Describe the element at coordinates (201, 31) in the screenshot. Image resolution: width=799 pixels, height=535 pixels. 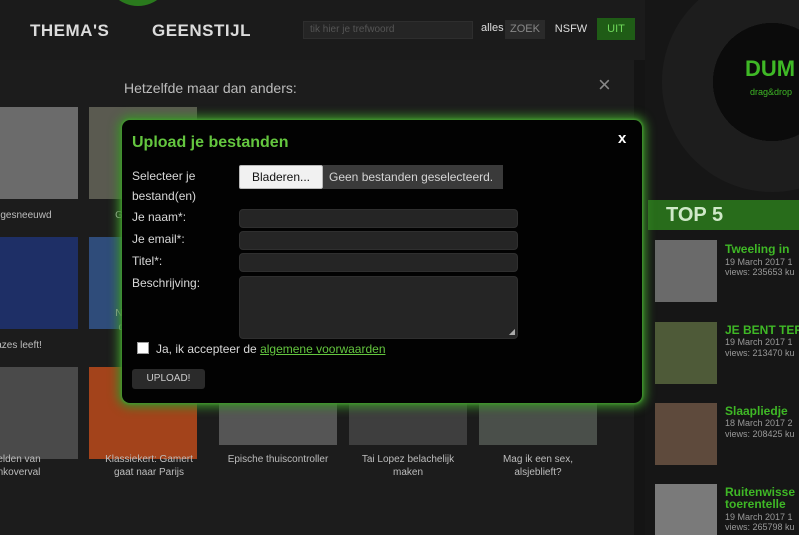
I see `nav-geenstijl: GEENSTIJL` at that location.